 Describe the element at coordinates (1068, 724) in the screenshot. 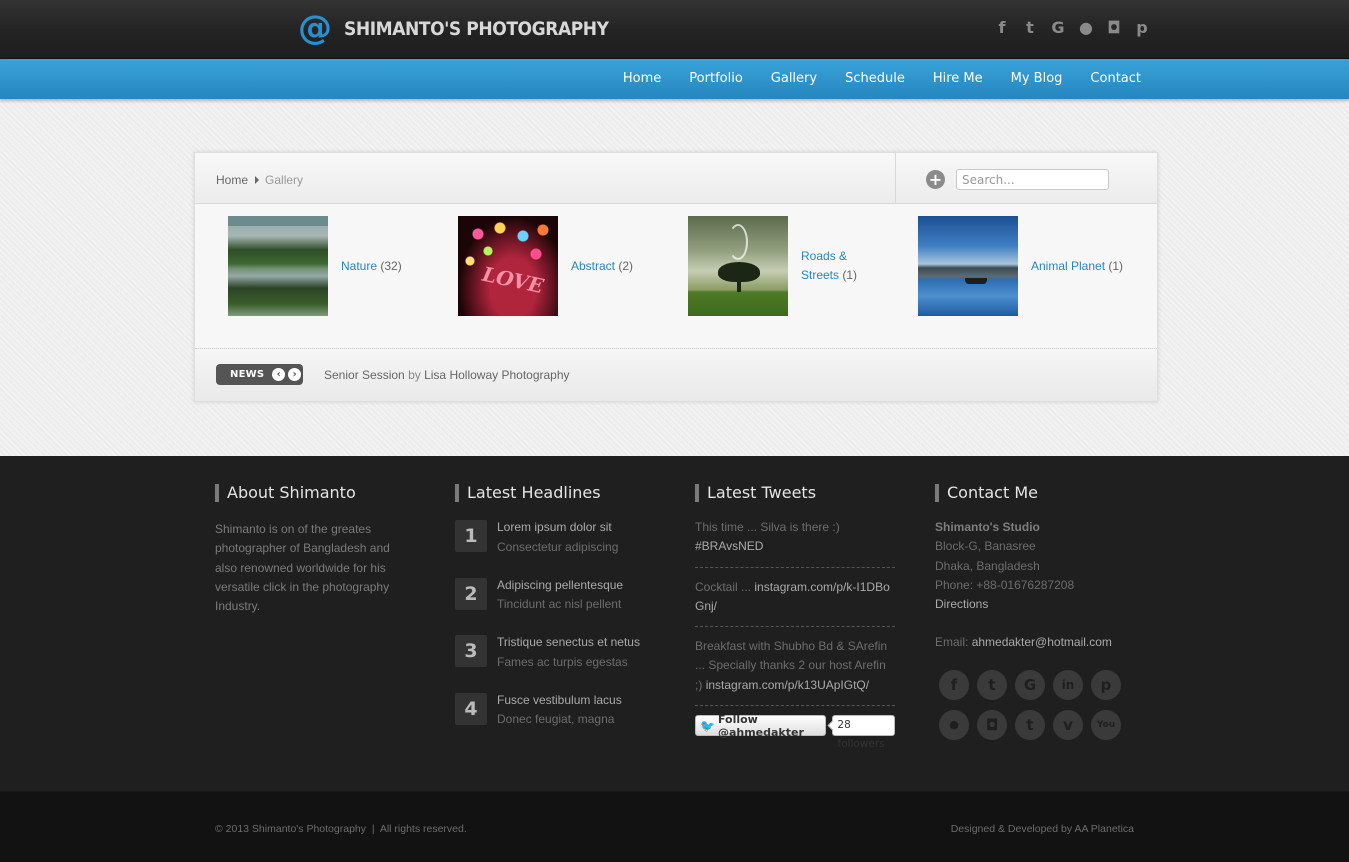

I see `vimeo-icon: v` at that location.